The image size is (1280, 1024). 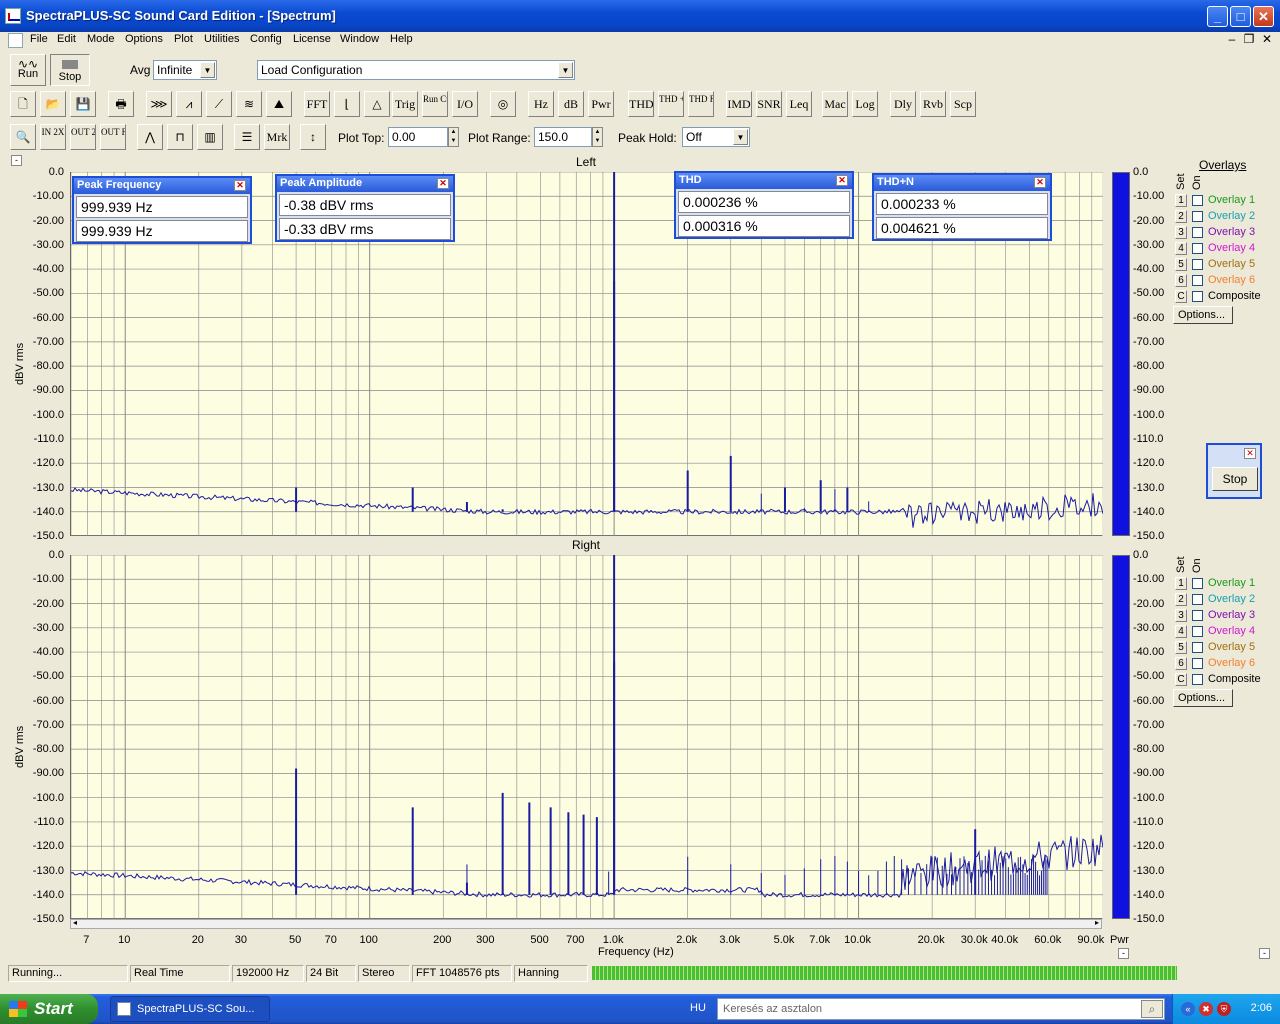 What do you see at coordinates (75, 922) in the screenshot?
I see `scroll-left-icon: ◂` at bounding box center [75, 922].